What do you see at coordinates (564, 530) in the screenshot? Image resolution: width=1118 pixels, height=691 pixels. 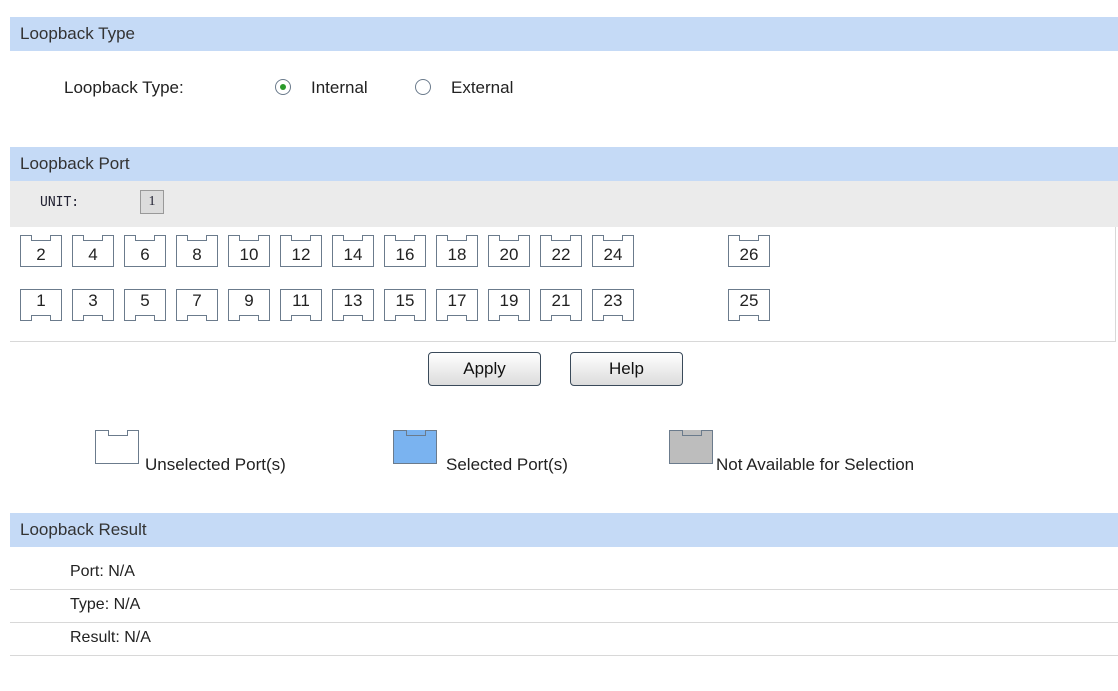 I see `loopback-result-header: Loopback Result` at bounding box center [564, 530].